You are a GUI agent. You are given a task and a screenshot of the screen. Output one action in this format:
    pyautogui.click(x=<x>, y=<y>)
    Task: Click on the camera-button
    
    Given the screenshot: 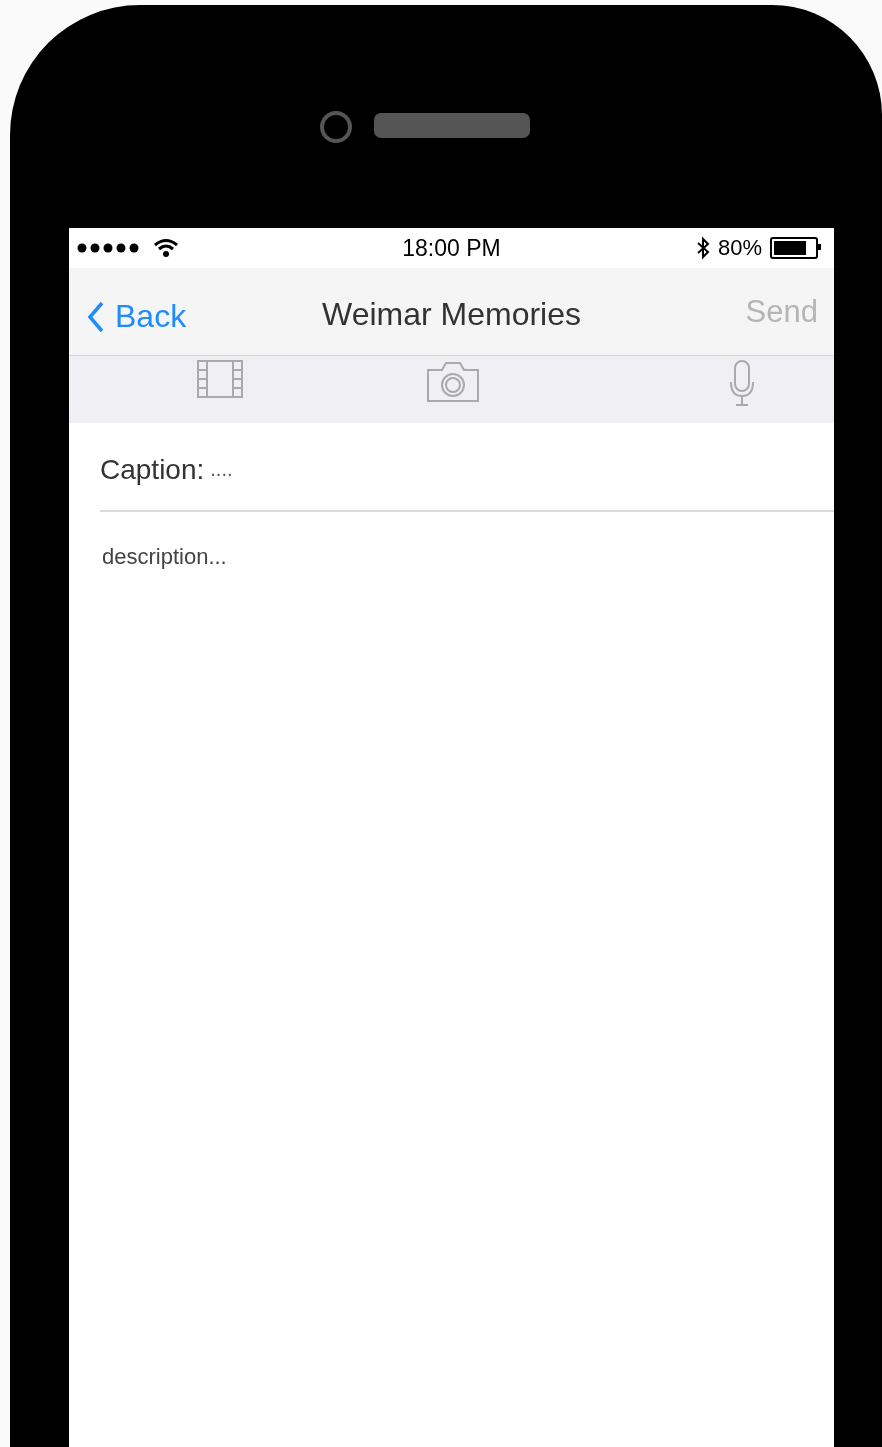 What is the action you would take?
    pyautogui.click(x=453, y=383)
    